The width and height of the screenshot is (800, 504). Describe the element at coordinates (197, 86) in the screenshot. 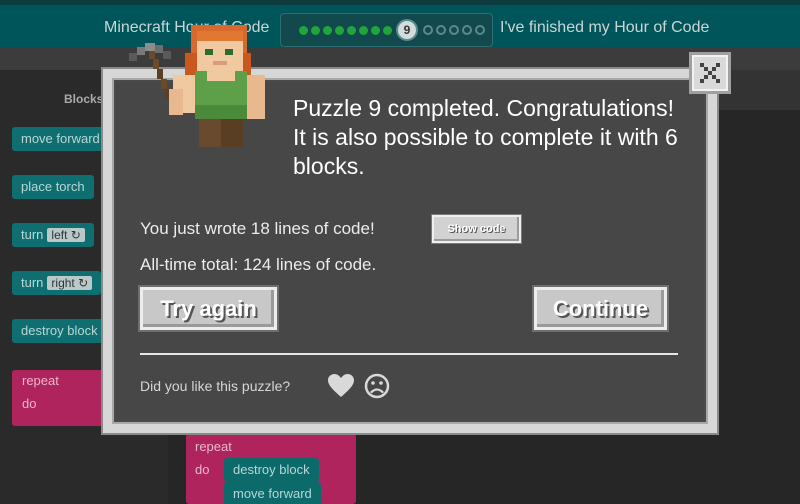

I see `alex-character-icon` at that location.